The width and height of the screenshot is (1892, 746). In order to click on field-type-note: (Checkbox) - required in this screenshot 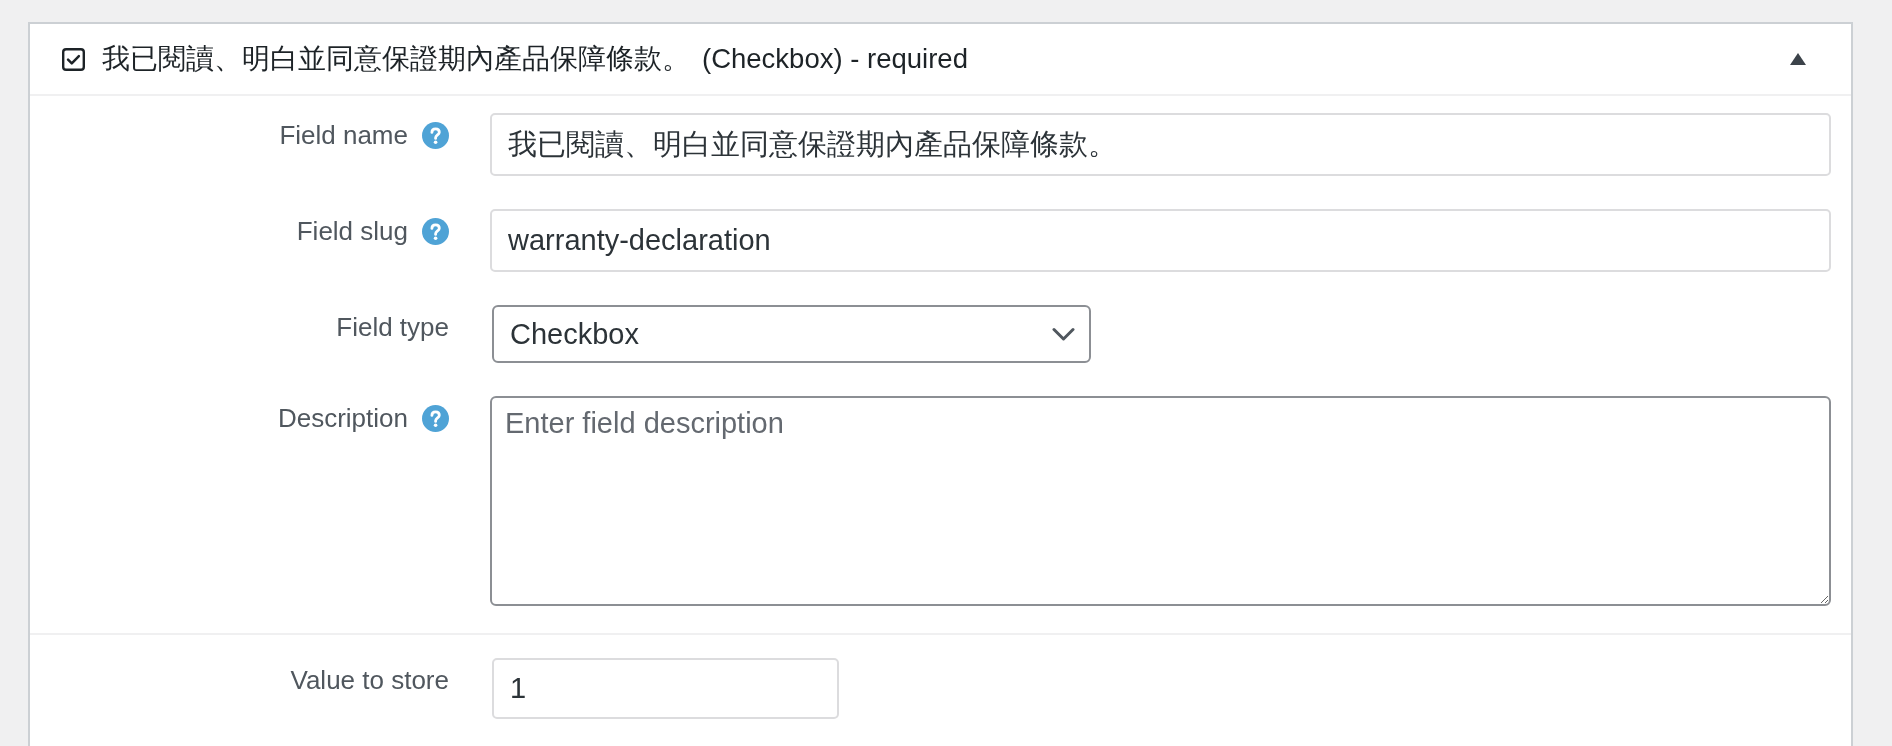, I will do `click(835, 59)`.